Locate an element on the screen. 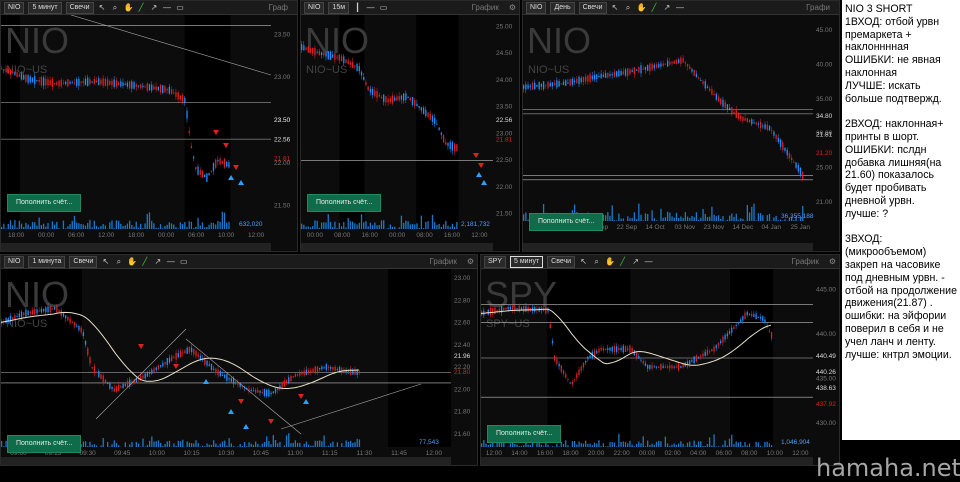  time-tick: 10:15 is located at coordinates (191, 453).